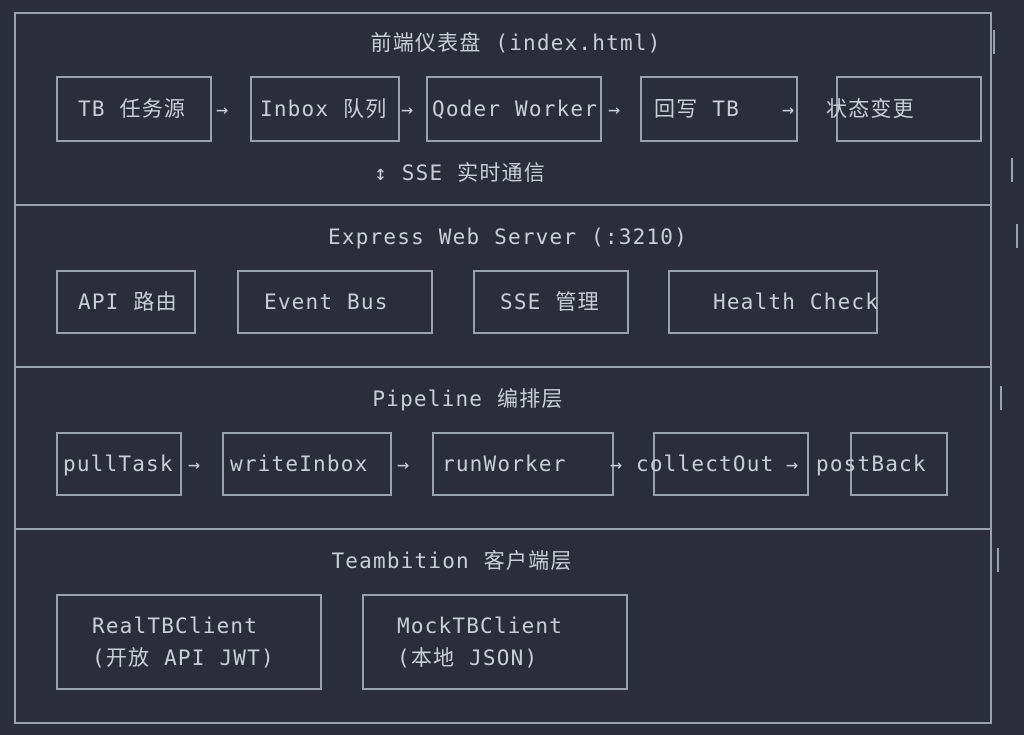 This screenshot has height=735, width=1024. I want to click on pipeline-label-pulltask: pullTask, so click(118, 464).